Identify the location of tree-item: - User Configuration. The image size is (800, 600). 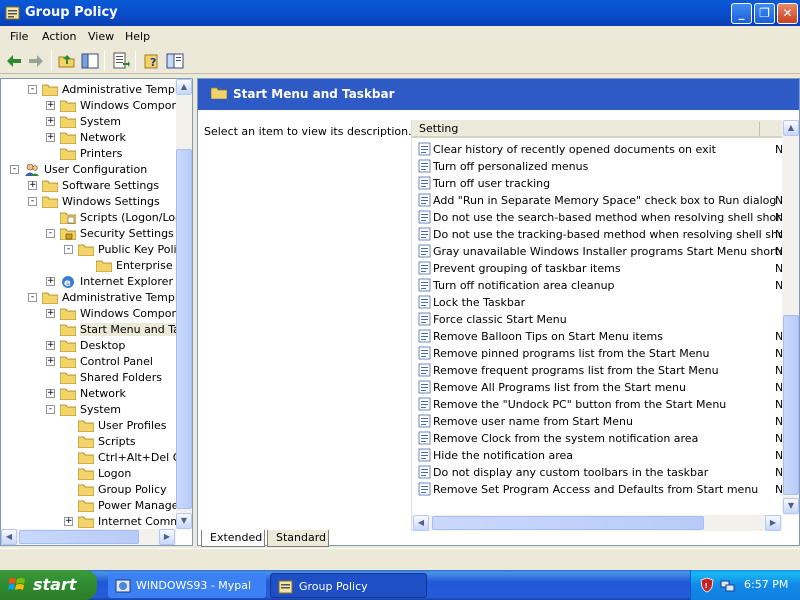
(88, 170).